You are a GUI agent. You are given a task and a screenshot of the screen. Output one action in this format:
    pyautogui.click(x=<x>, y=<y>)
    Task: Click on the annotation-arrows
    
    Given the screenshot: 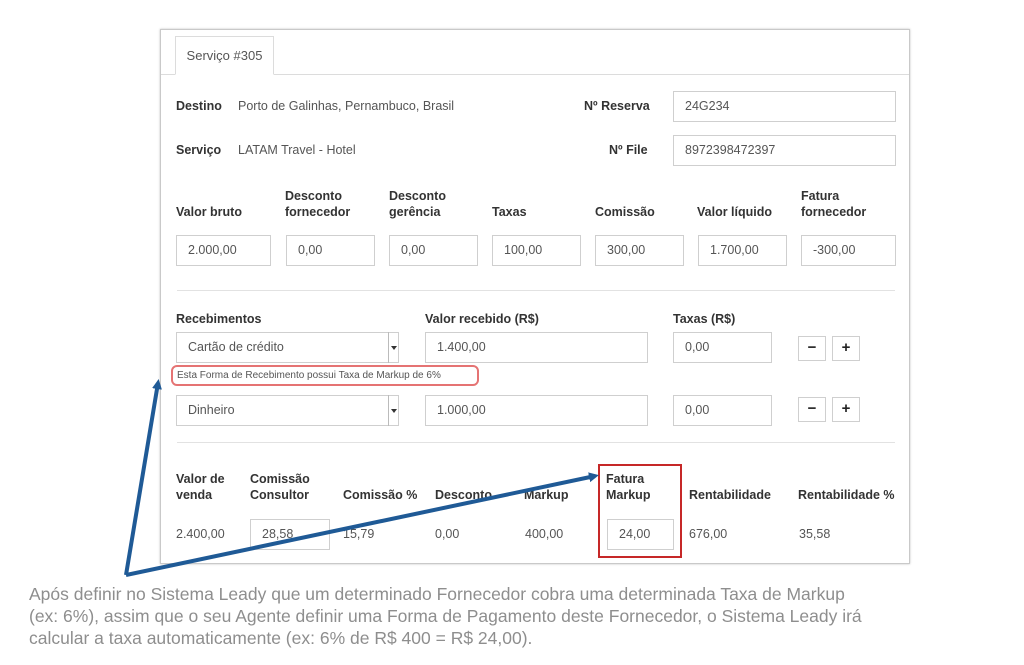 What is the action you would take?
    pyautogui.click(x=361, y=478)
    